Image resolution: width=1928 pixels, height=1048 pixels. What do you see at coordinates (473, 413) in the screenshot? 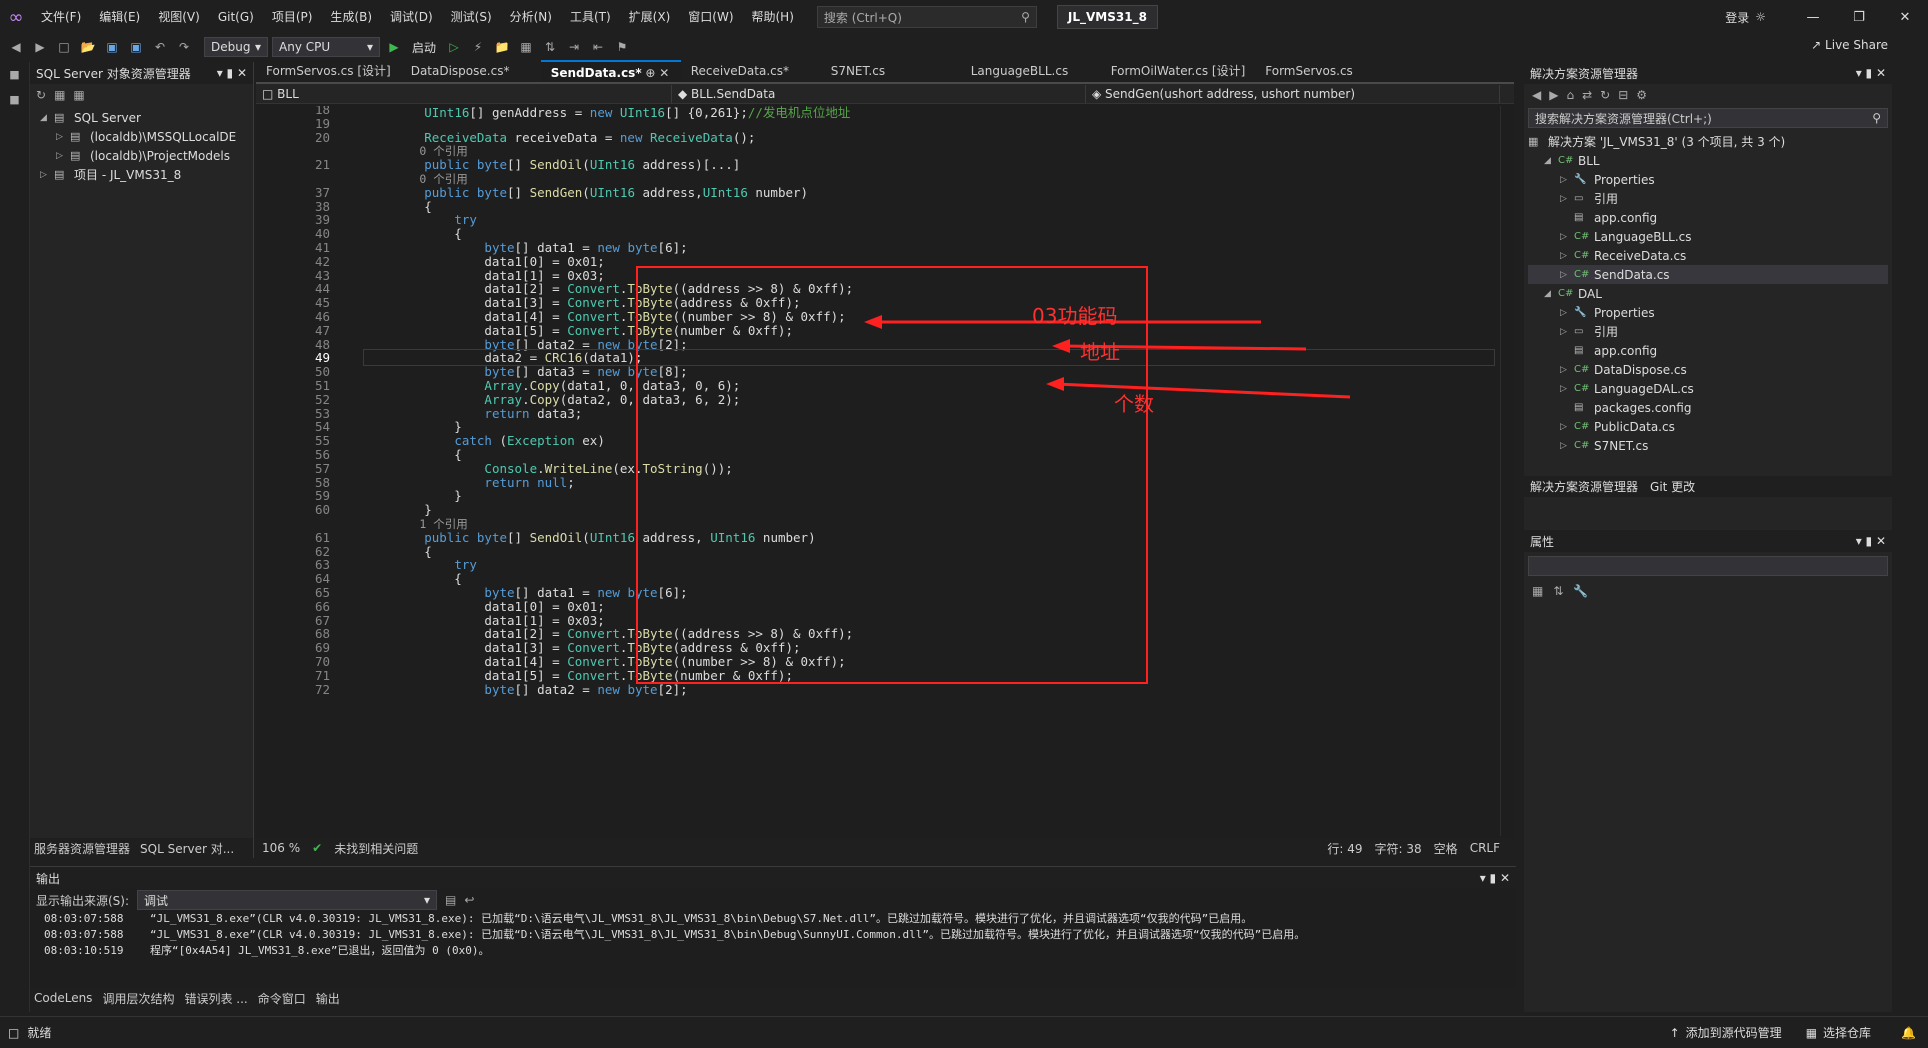
I see `code-line: return data3;` at bounding box center [473, 413].